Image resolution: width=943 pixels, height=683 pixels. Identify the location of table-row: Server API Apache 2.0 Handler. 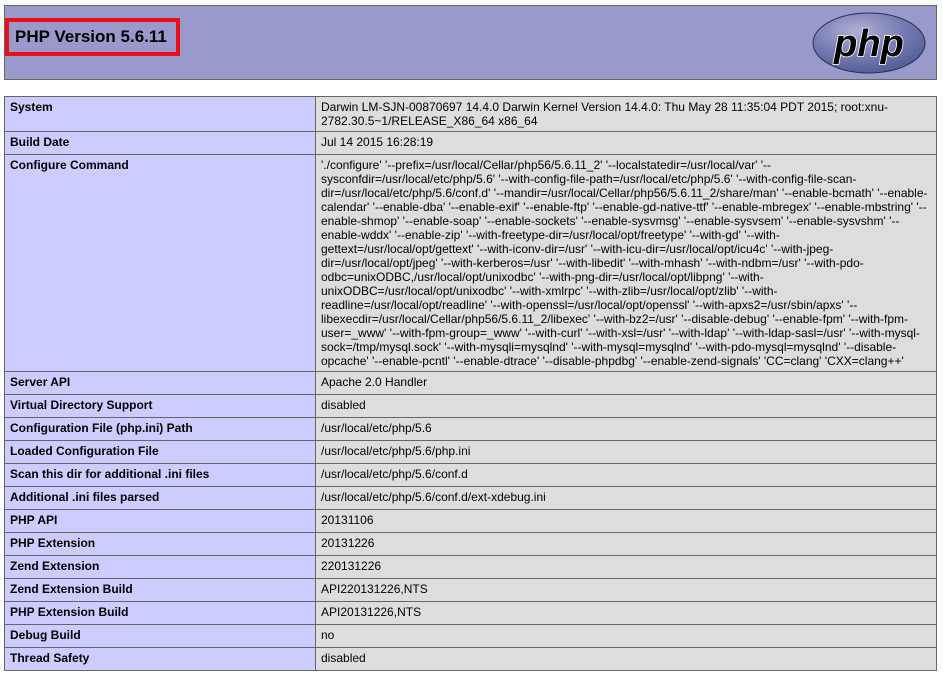
(470, 383).